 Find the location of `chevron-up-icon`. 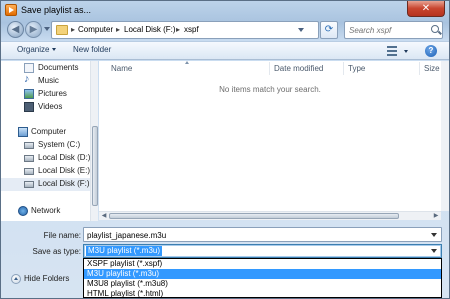

chevron-up-icon is located at coordinates (16, 279).